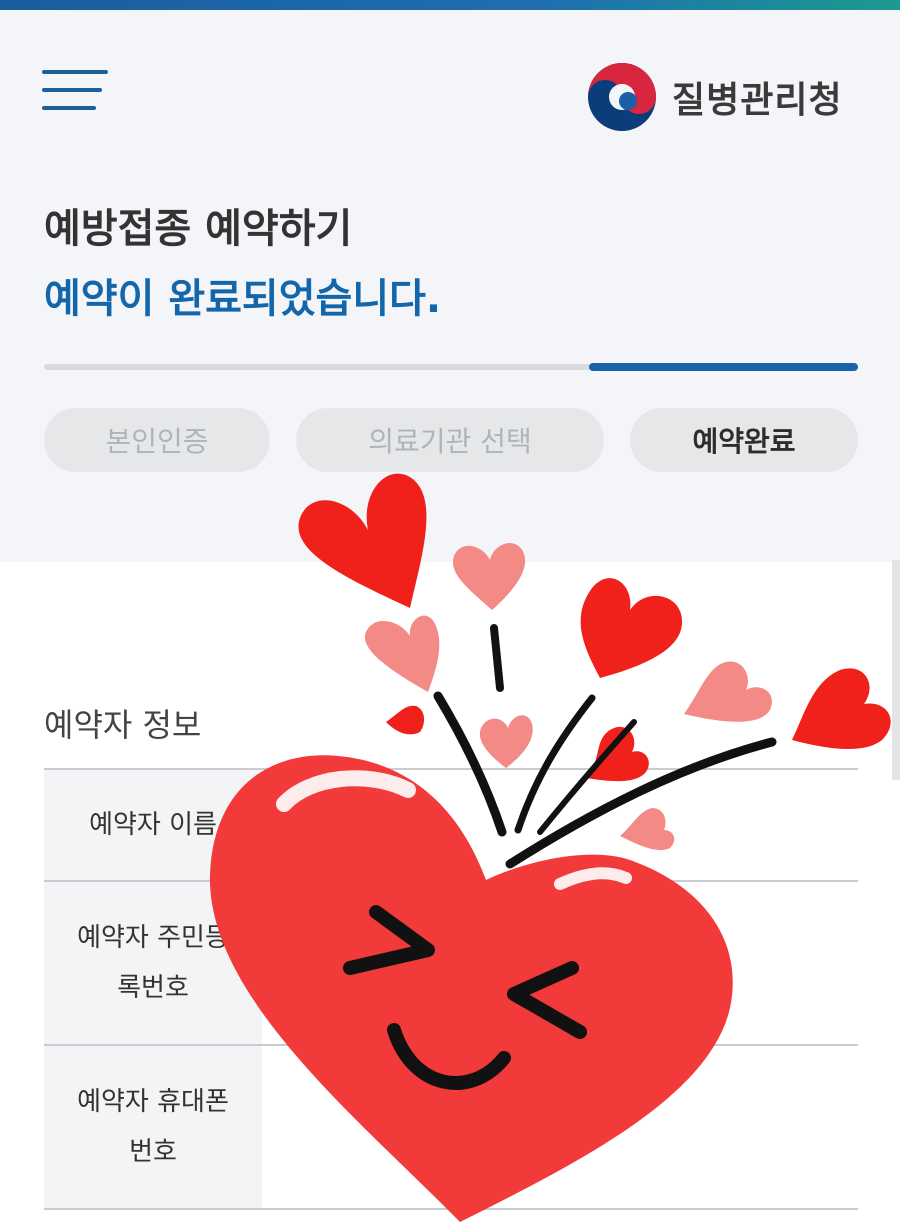  What do you see at coordinates (560, 825) in the screenshot?
I see `row-value-name` at bounding box center [560, 825].